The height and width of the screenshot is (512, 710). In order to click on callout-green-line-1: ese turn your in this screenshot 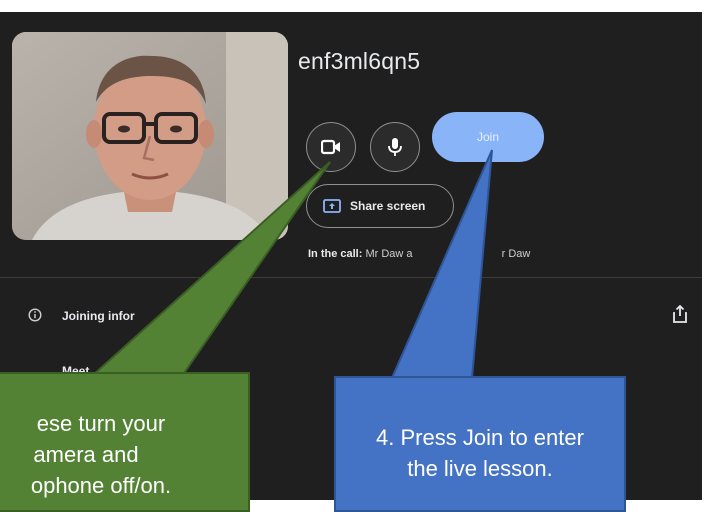, I will do `click(101, 423)`.